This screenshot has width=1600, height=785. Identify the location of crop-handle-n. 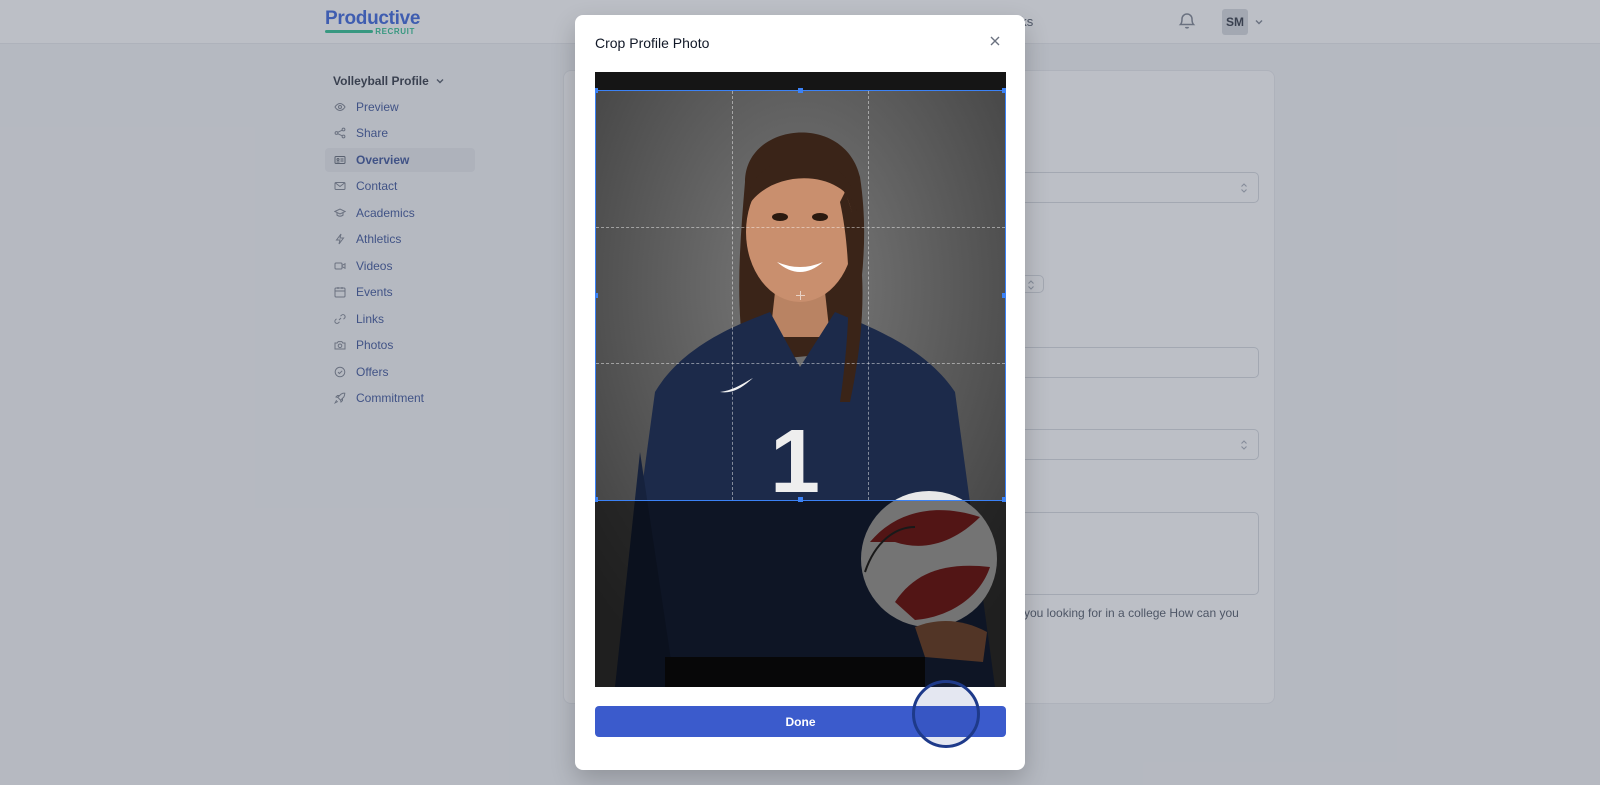
(800, 90).